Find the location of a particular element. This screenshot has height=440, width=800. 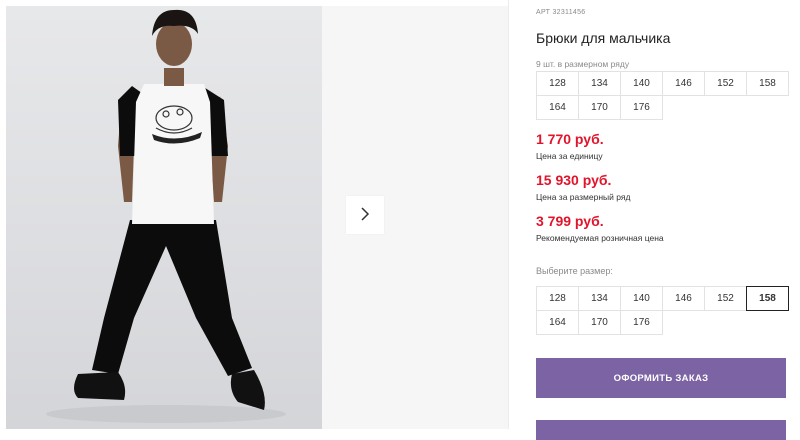

size-option: 152 is located at coordinates (725, 298).